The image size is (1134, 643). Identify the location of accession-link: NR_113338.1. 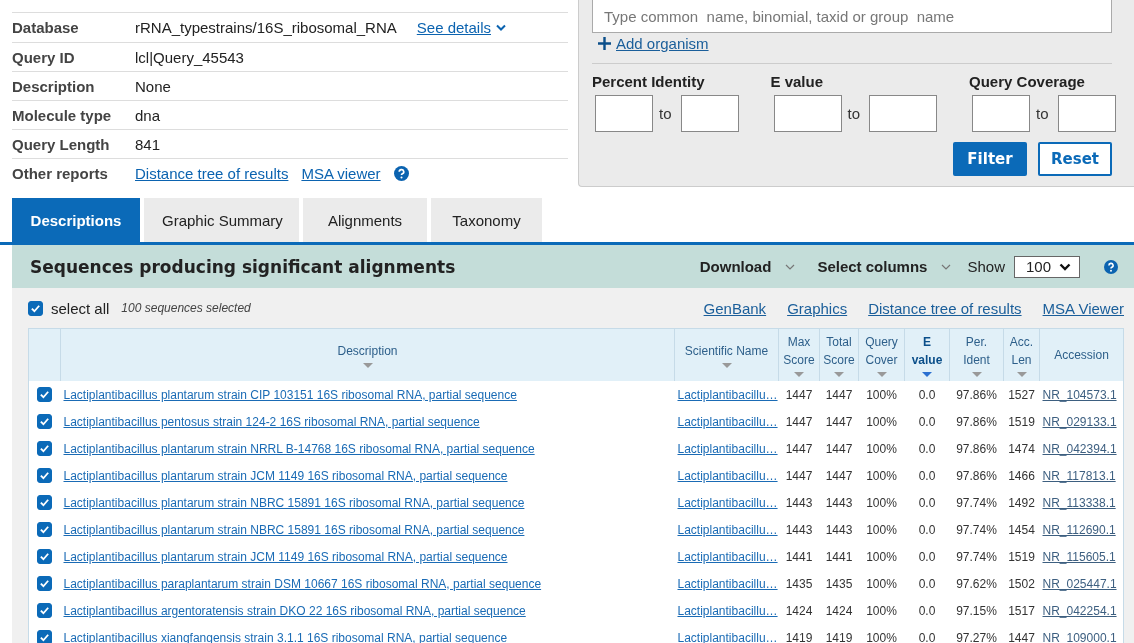
(1079, 502).